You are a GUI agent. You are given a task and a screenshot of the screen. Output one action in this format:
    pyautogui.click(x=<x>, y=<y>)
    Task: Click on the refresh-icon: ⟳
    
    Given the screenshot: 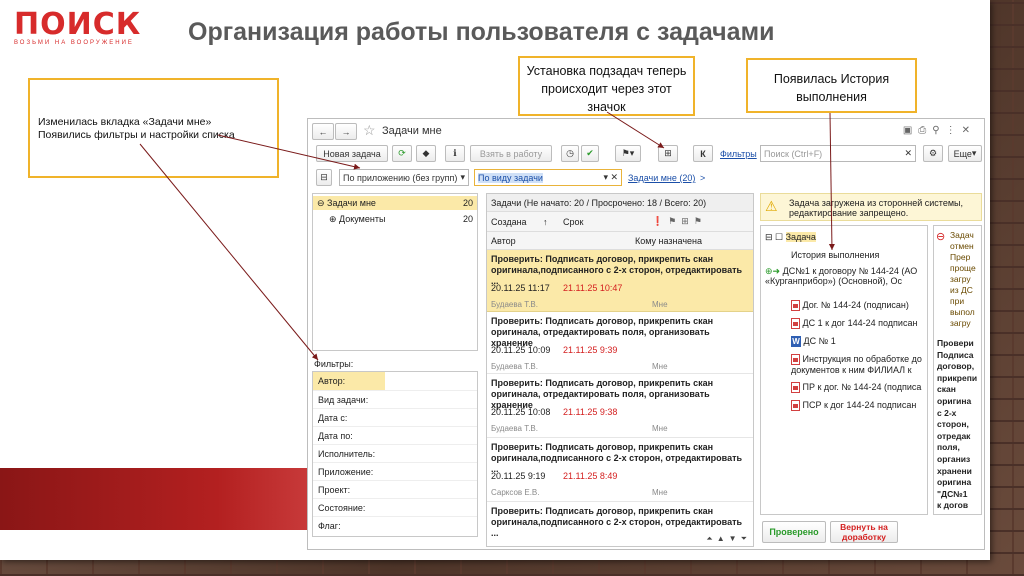 What is the action you would take?
    pyautogui.click(x=402, y=153)
    